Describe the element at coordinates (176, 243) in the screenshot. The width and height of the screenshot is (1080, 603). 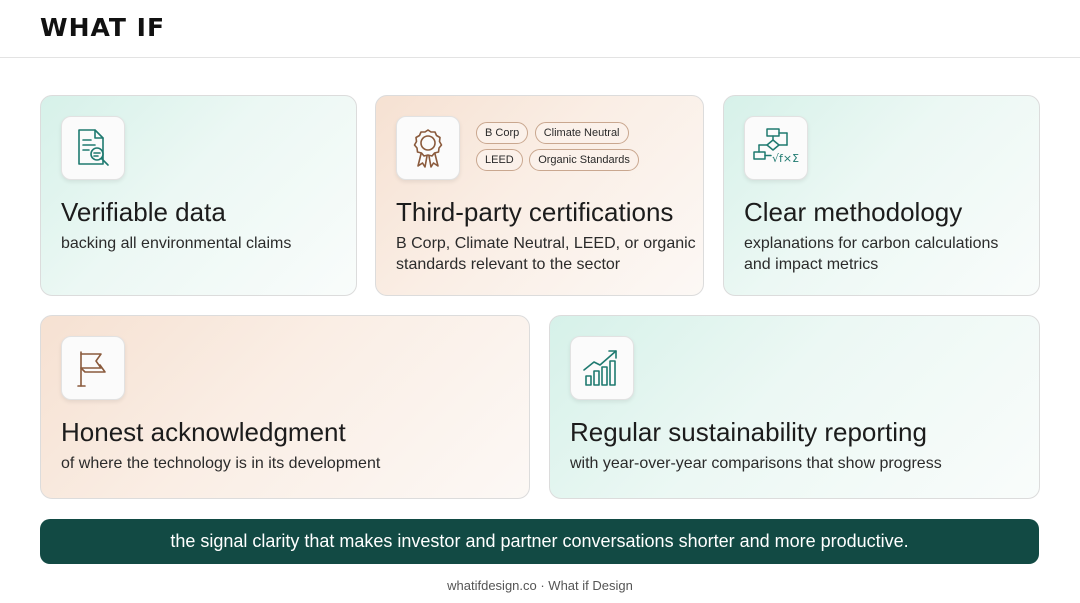
I see `card-description: backing all environmental claims` at that location.